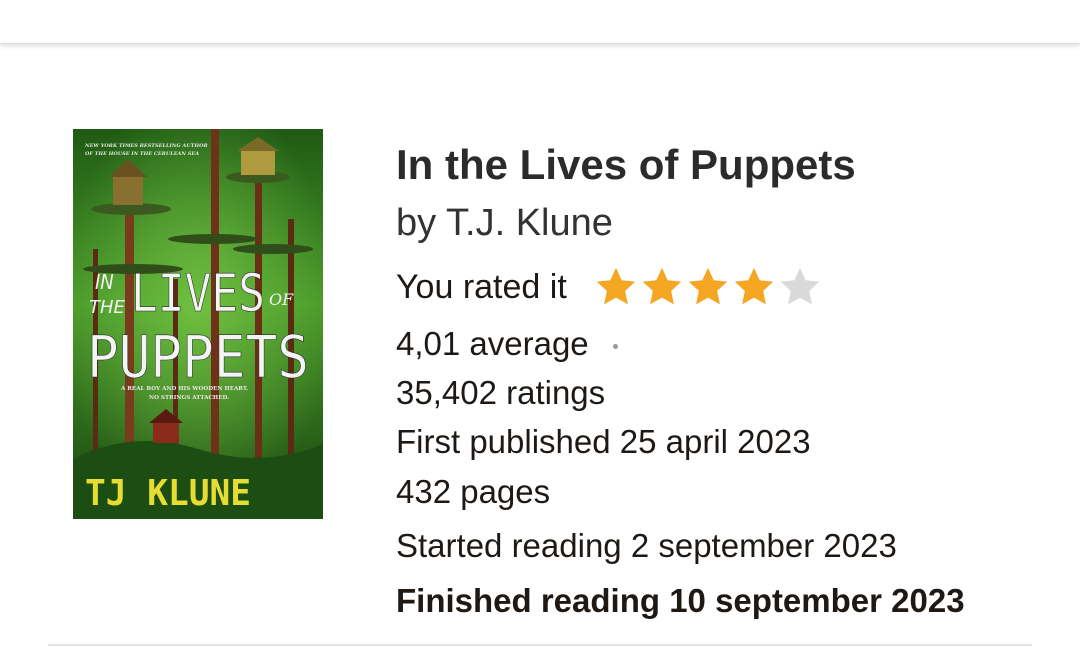 The width and height of the screenshot is (1080, 651). I want to click on average-rating-line: 4,01 average, so click(507, 344).